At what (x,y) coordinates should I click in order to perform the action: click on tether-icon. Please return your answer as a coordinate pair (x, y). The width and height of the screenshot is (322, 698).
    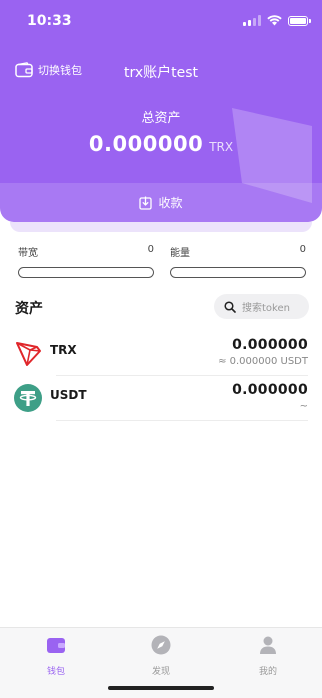
    Looking at the image, I should click on (28, 398).